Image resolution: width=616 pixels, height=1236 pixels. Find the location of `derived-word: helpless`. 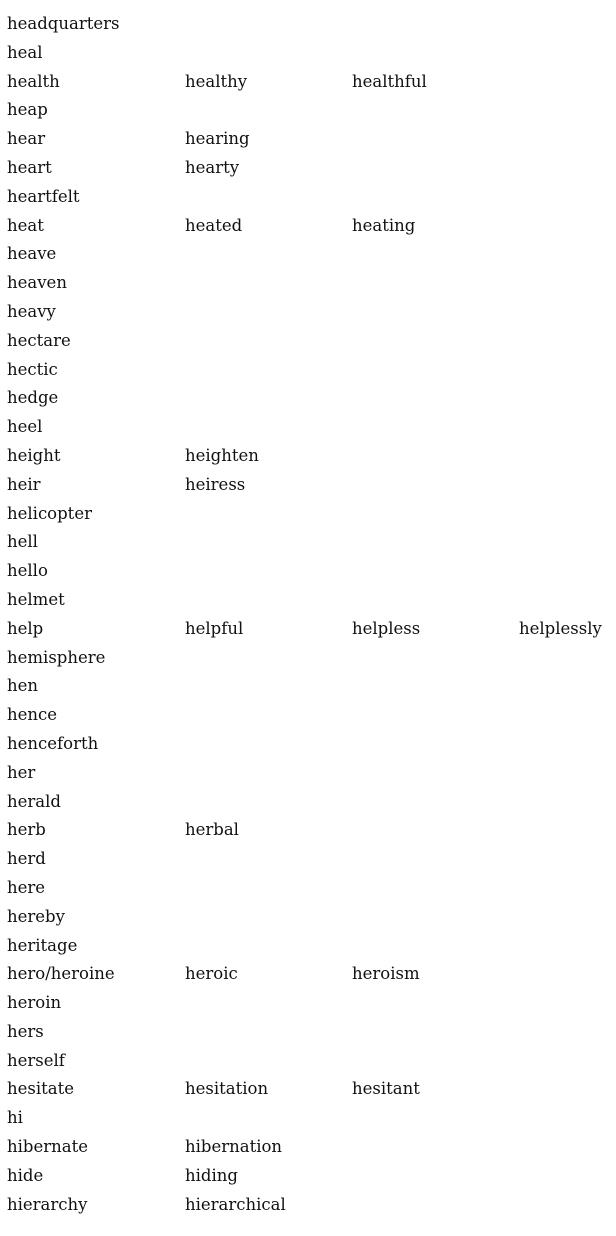

derived-word: helpless is located at coordinates (386, 628).